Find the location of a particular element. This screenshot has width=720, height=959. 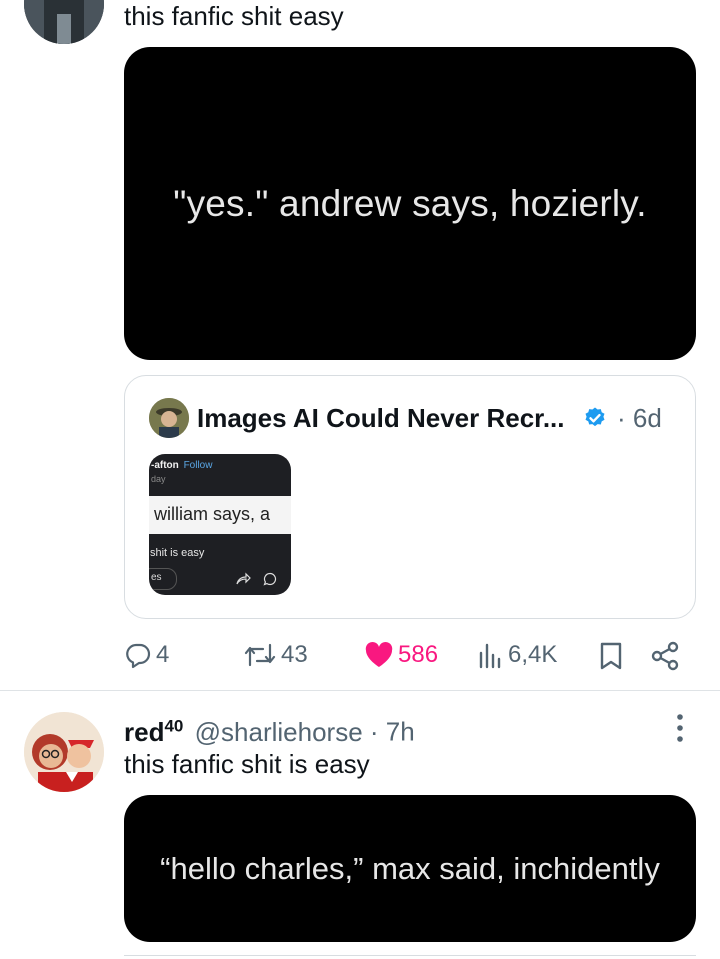

thumb-pill-text: es is located at coordinates (156, 577).